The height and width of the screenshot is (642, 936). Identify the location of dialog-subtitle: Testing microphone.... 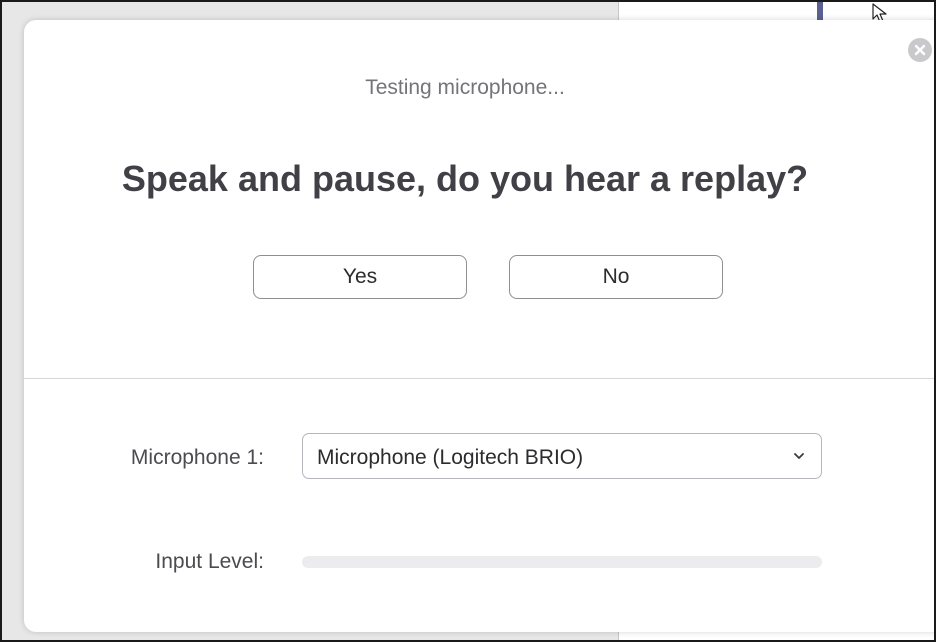
(465, 87).